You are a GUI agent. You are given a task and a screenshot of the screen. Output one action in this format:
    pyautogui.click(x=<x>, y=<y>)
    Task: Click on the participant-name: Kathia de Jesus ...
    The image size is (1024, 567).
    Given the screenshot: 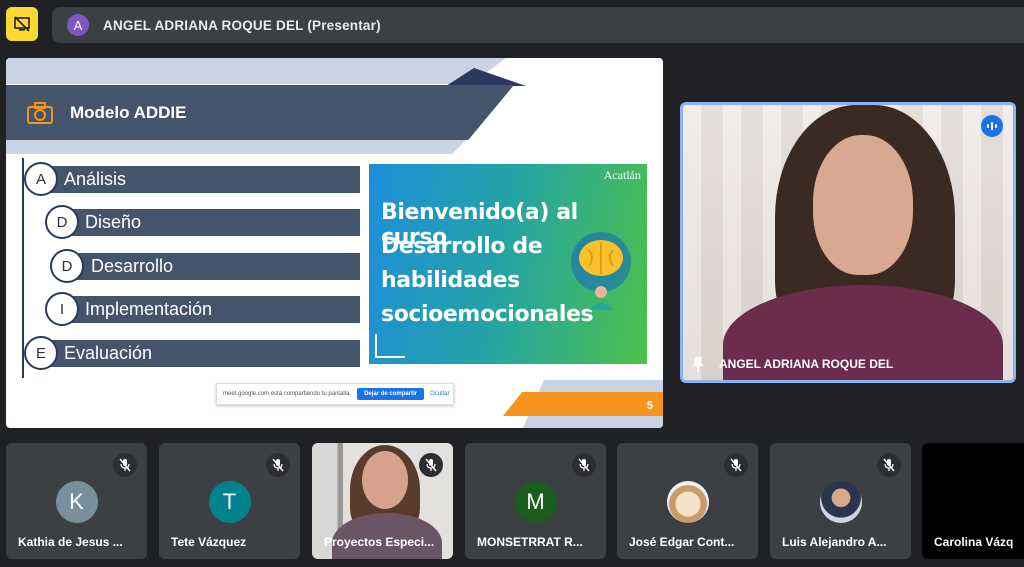 What is the action you would take?
    pyautogui.click(x=70, y=542)
    